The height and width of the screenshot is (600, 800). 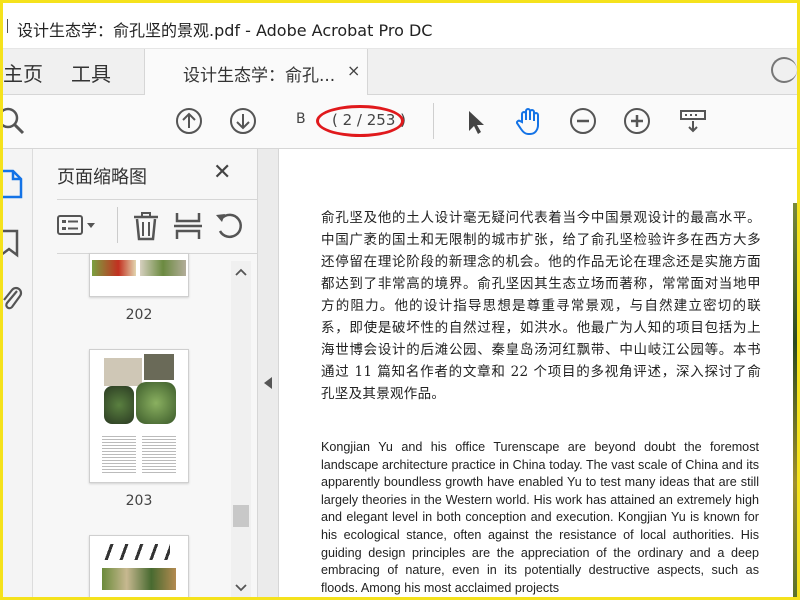 I want to click on toolbar: B ( 2 / 253 ), so click(x=400, y=122).